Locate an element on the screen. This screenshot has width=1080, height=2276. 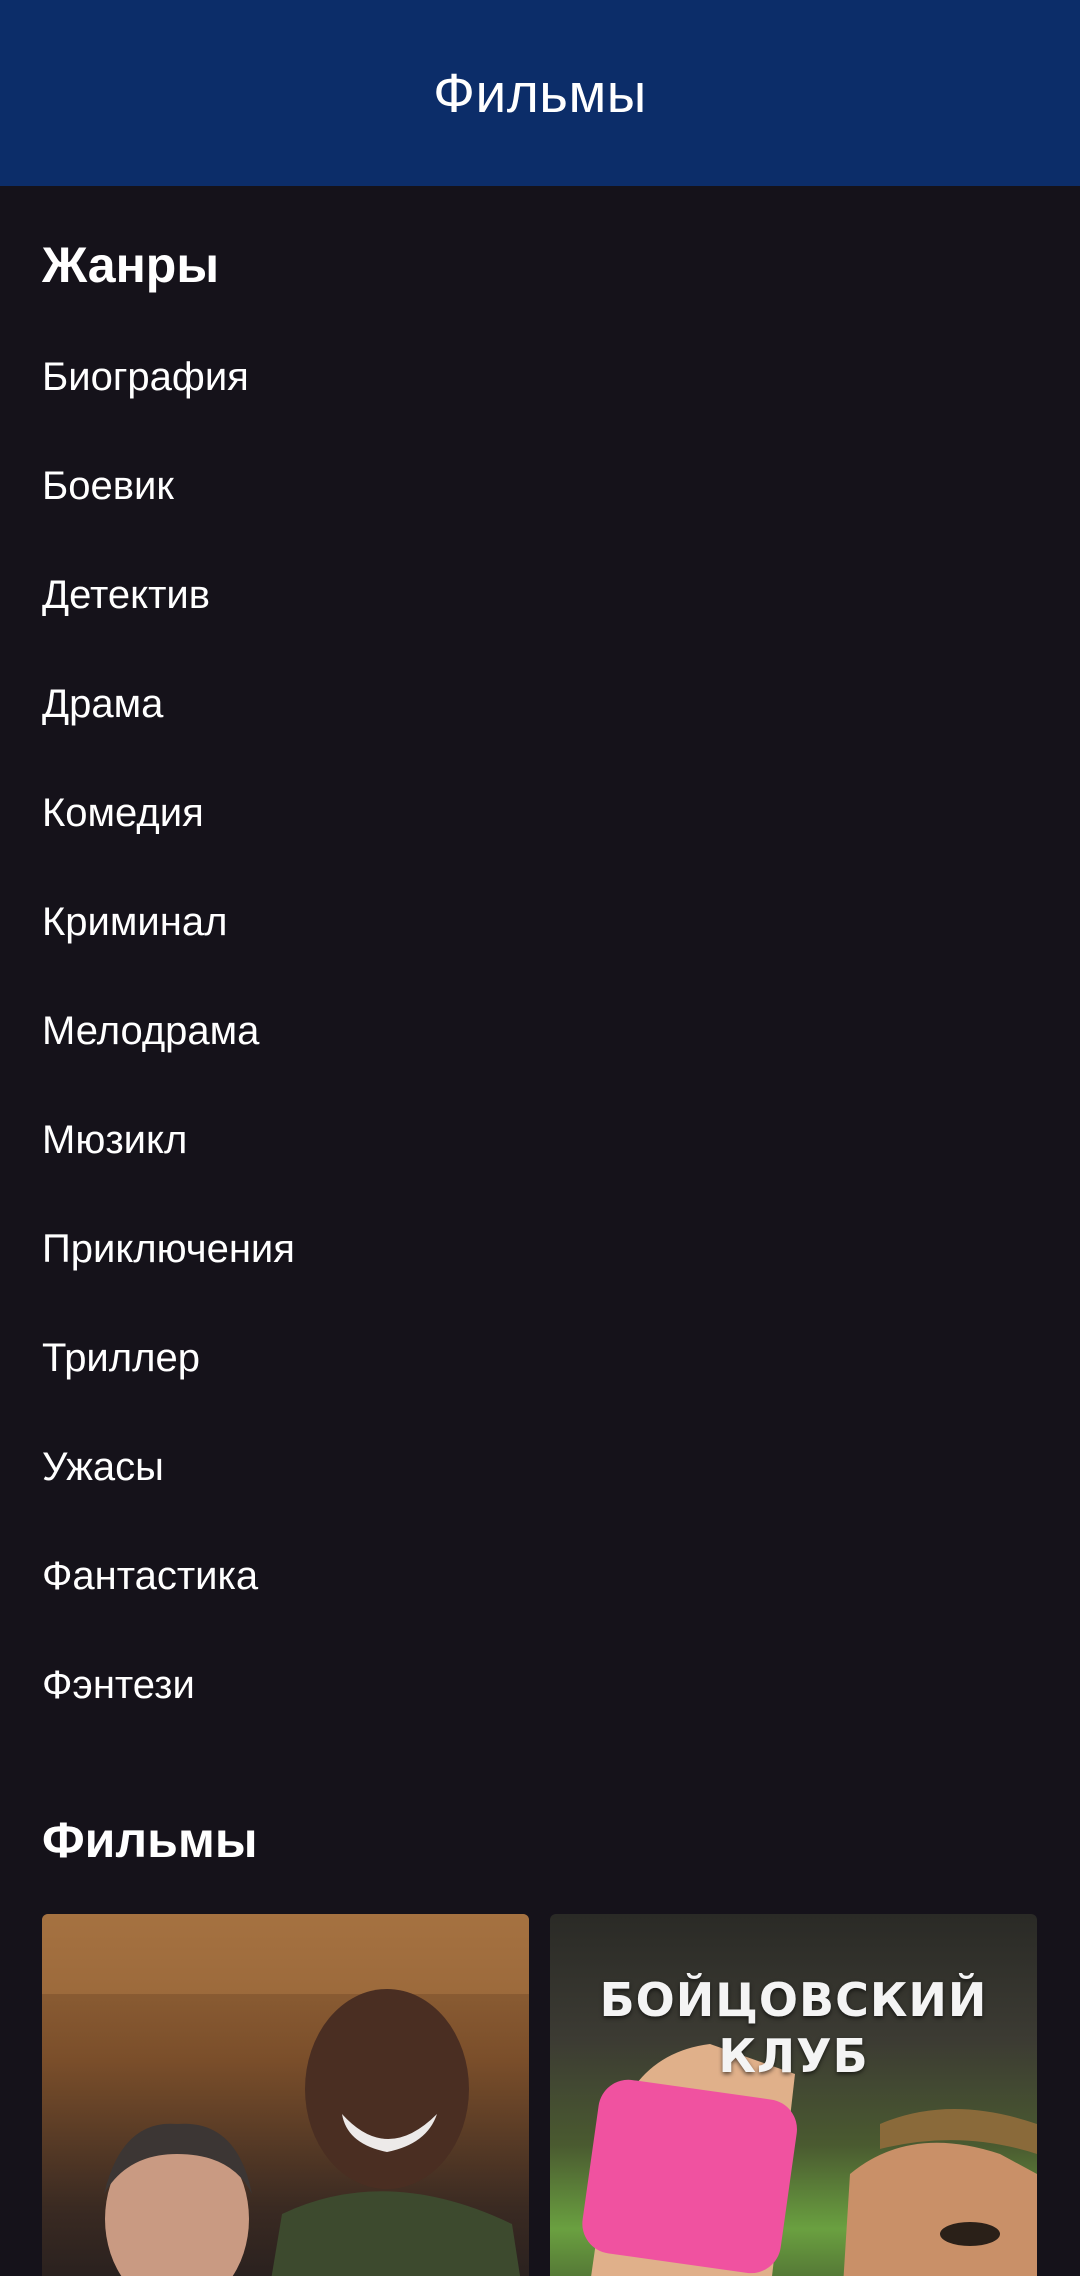
film-poster is located at coordinates (285, 2095).